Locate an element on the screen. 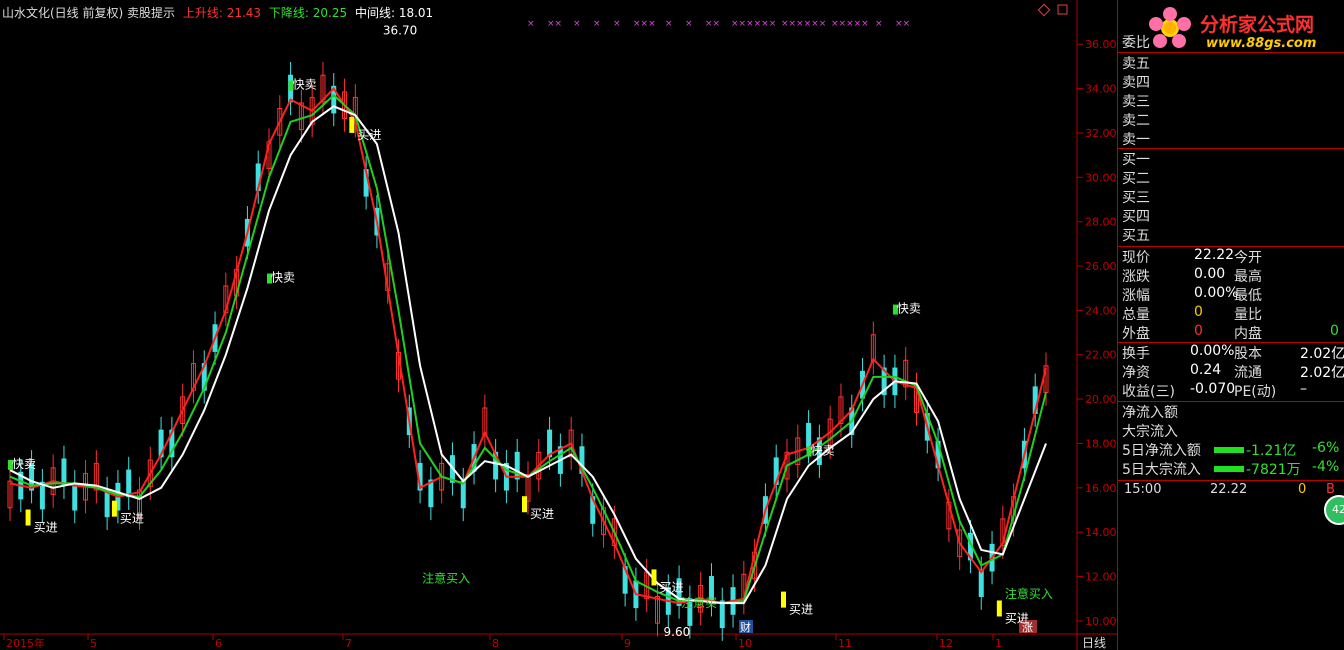 The width and height of the screenshot is (1344, 650). x-tick-label: 8 is located at coordinates (495, 643).